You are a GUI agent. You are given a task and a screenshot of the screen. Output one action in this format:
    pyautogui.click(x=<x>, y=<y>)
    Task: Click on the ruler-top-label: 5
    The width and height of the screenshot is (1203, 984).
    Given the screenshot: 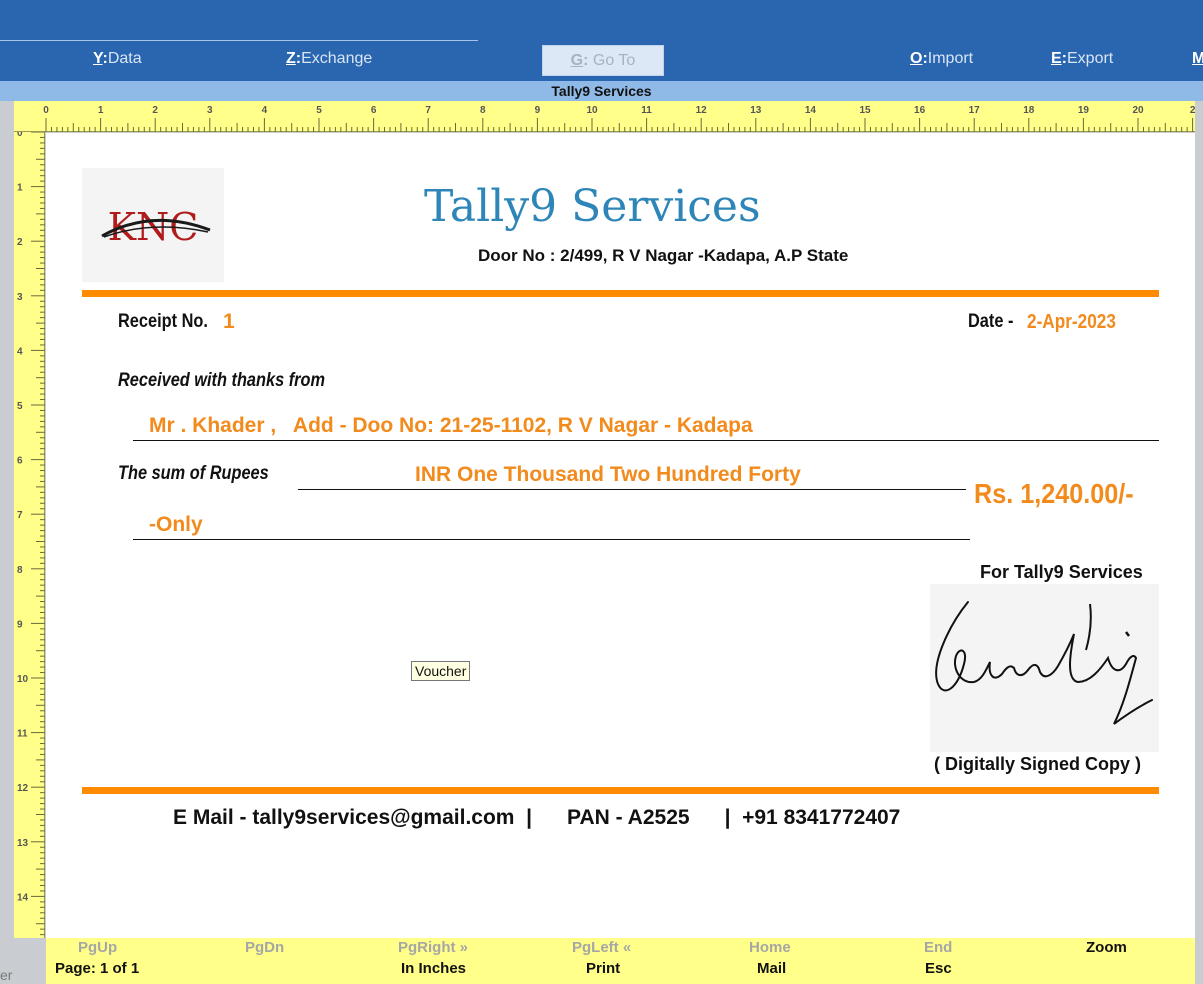 What is the action you would take?
    pyautogui.click(x=319, y=110)
    